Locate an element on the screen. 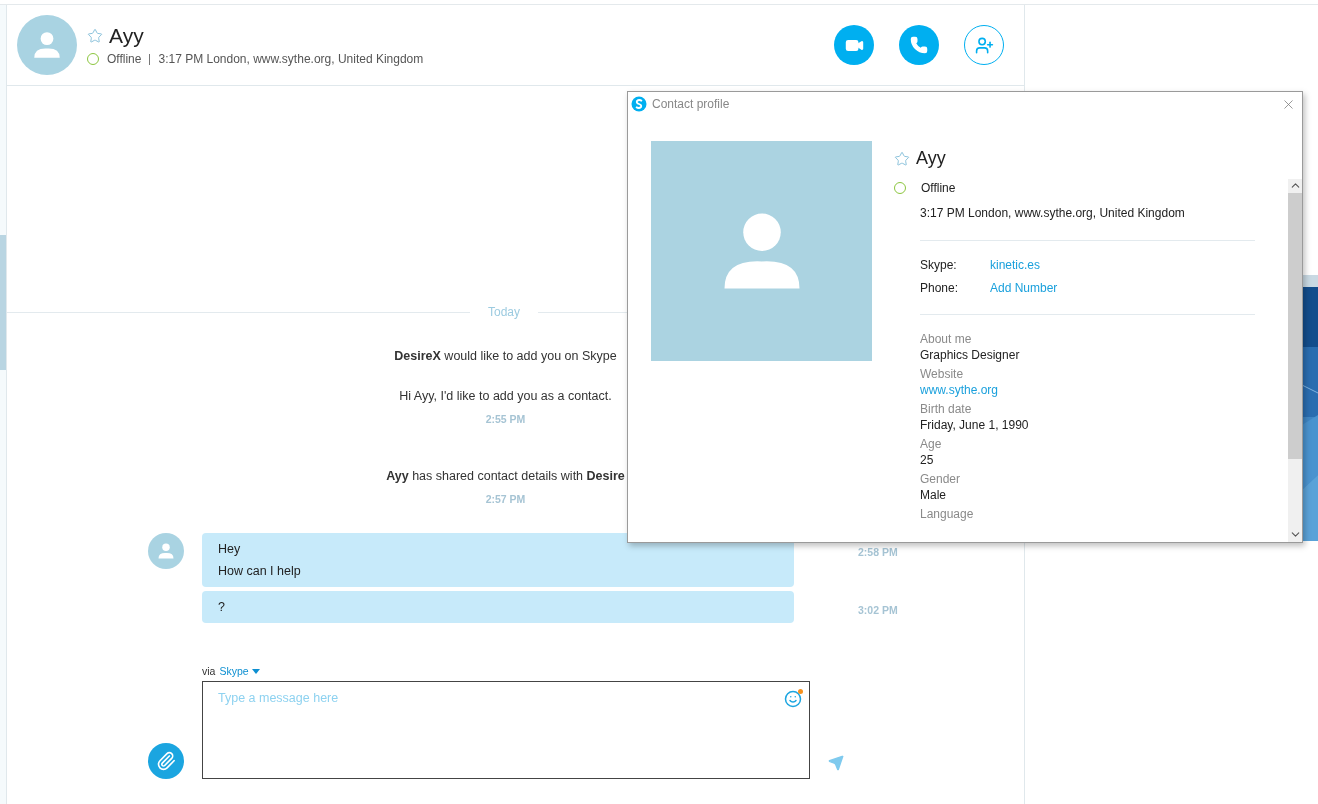 This screenshot has height=804, width=1318. message-text: ? is located at coordinates (222, 607).